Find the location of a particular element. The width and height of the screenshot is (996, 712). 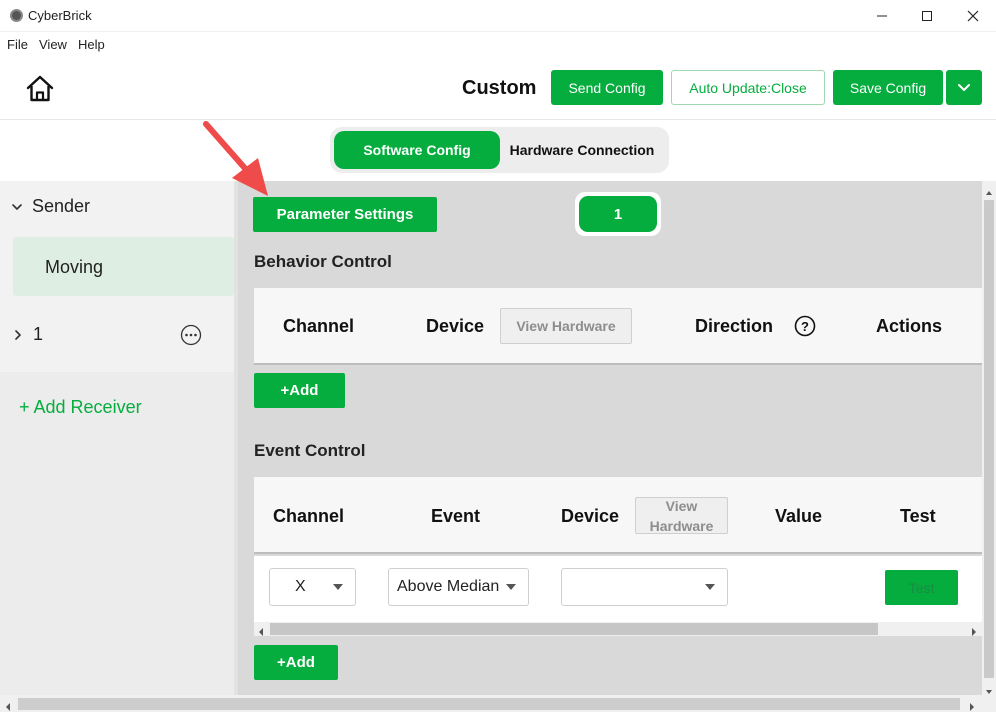

save-options-dropdown is located at coordinates (964, 87).